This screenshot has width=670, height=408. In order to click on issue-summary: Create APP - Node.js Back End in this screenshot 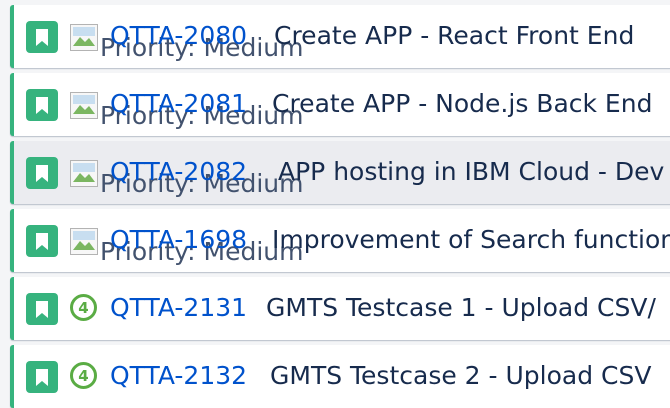, I will do `click(462, 103)`.